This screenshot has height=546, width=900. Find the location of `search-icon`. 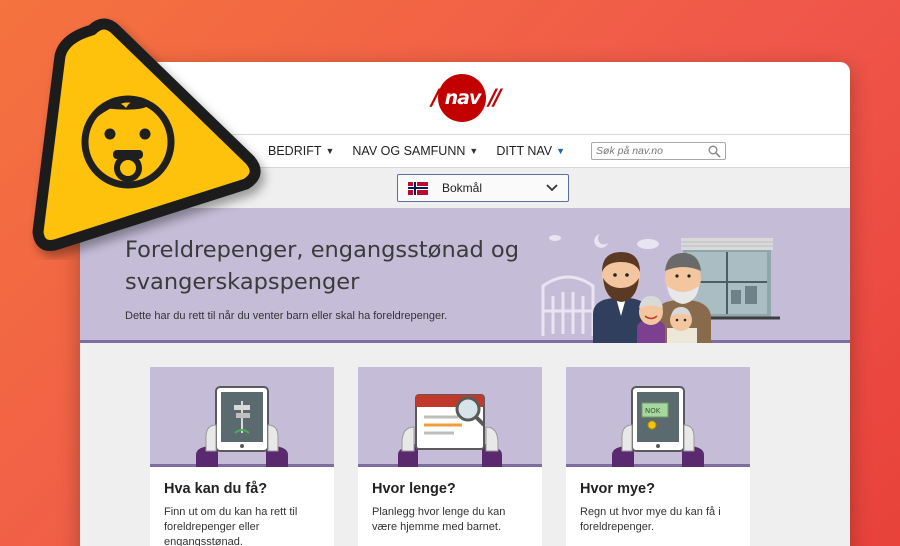

search-icon is located at coordinates (714, 151).